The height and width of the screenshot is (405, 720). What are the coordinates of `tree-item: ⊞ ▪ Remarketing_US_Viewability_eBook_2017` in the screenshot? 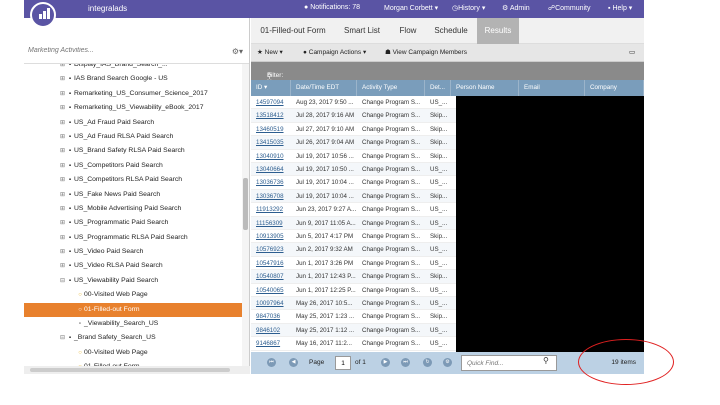 It's located at (133, 108).